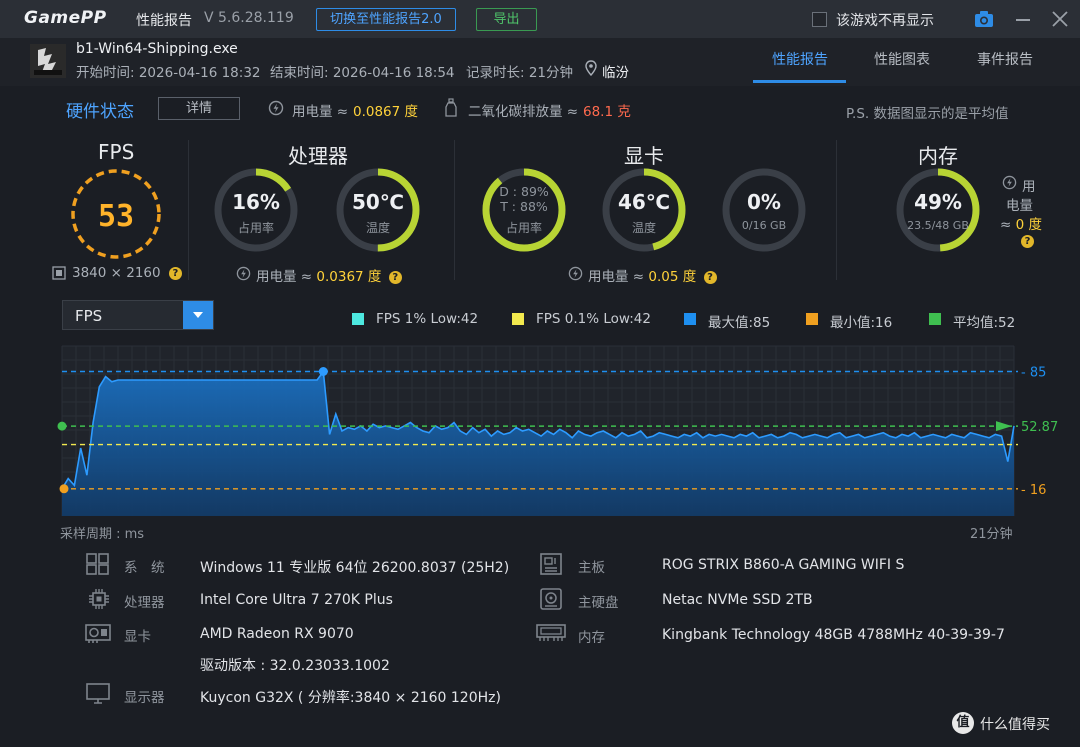  What do you see at coordinates (1006, 225) in the screenshot?
I see `memory-power-prefix: ≈` at bounding box center [1006, 225].